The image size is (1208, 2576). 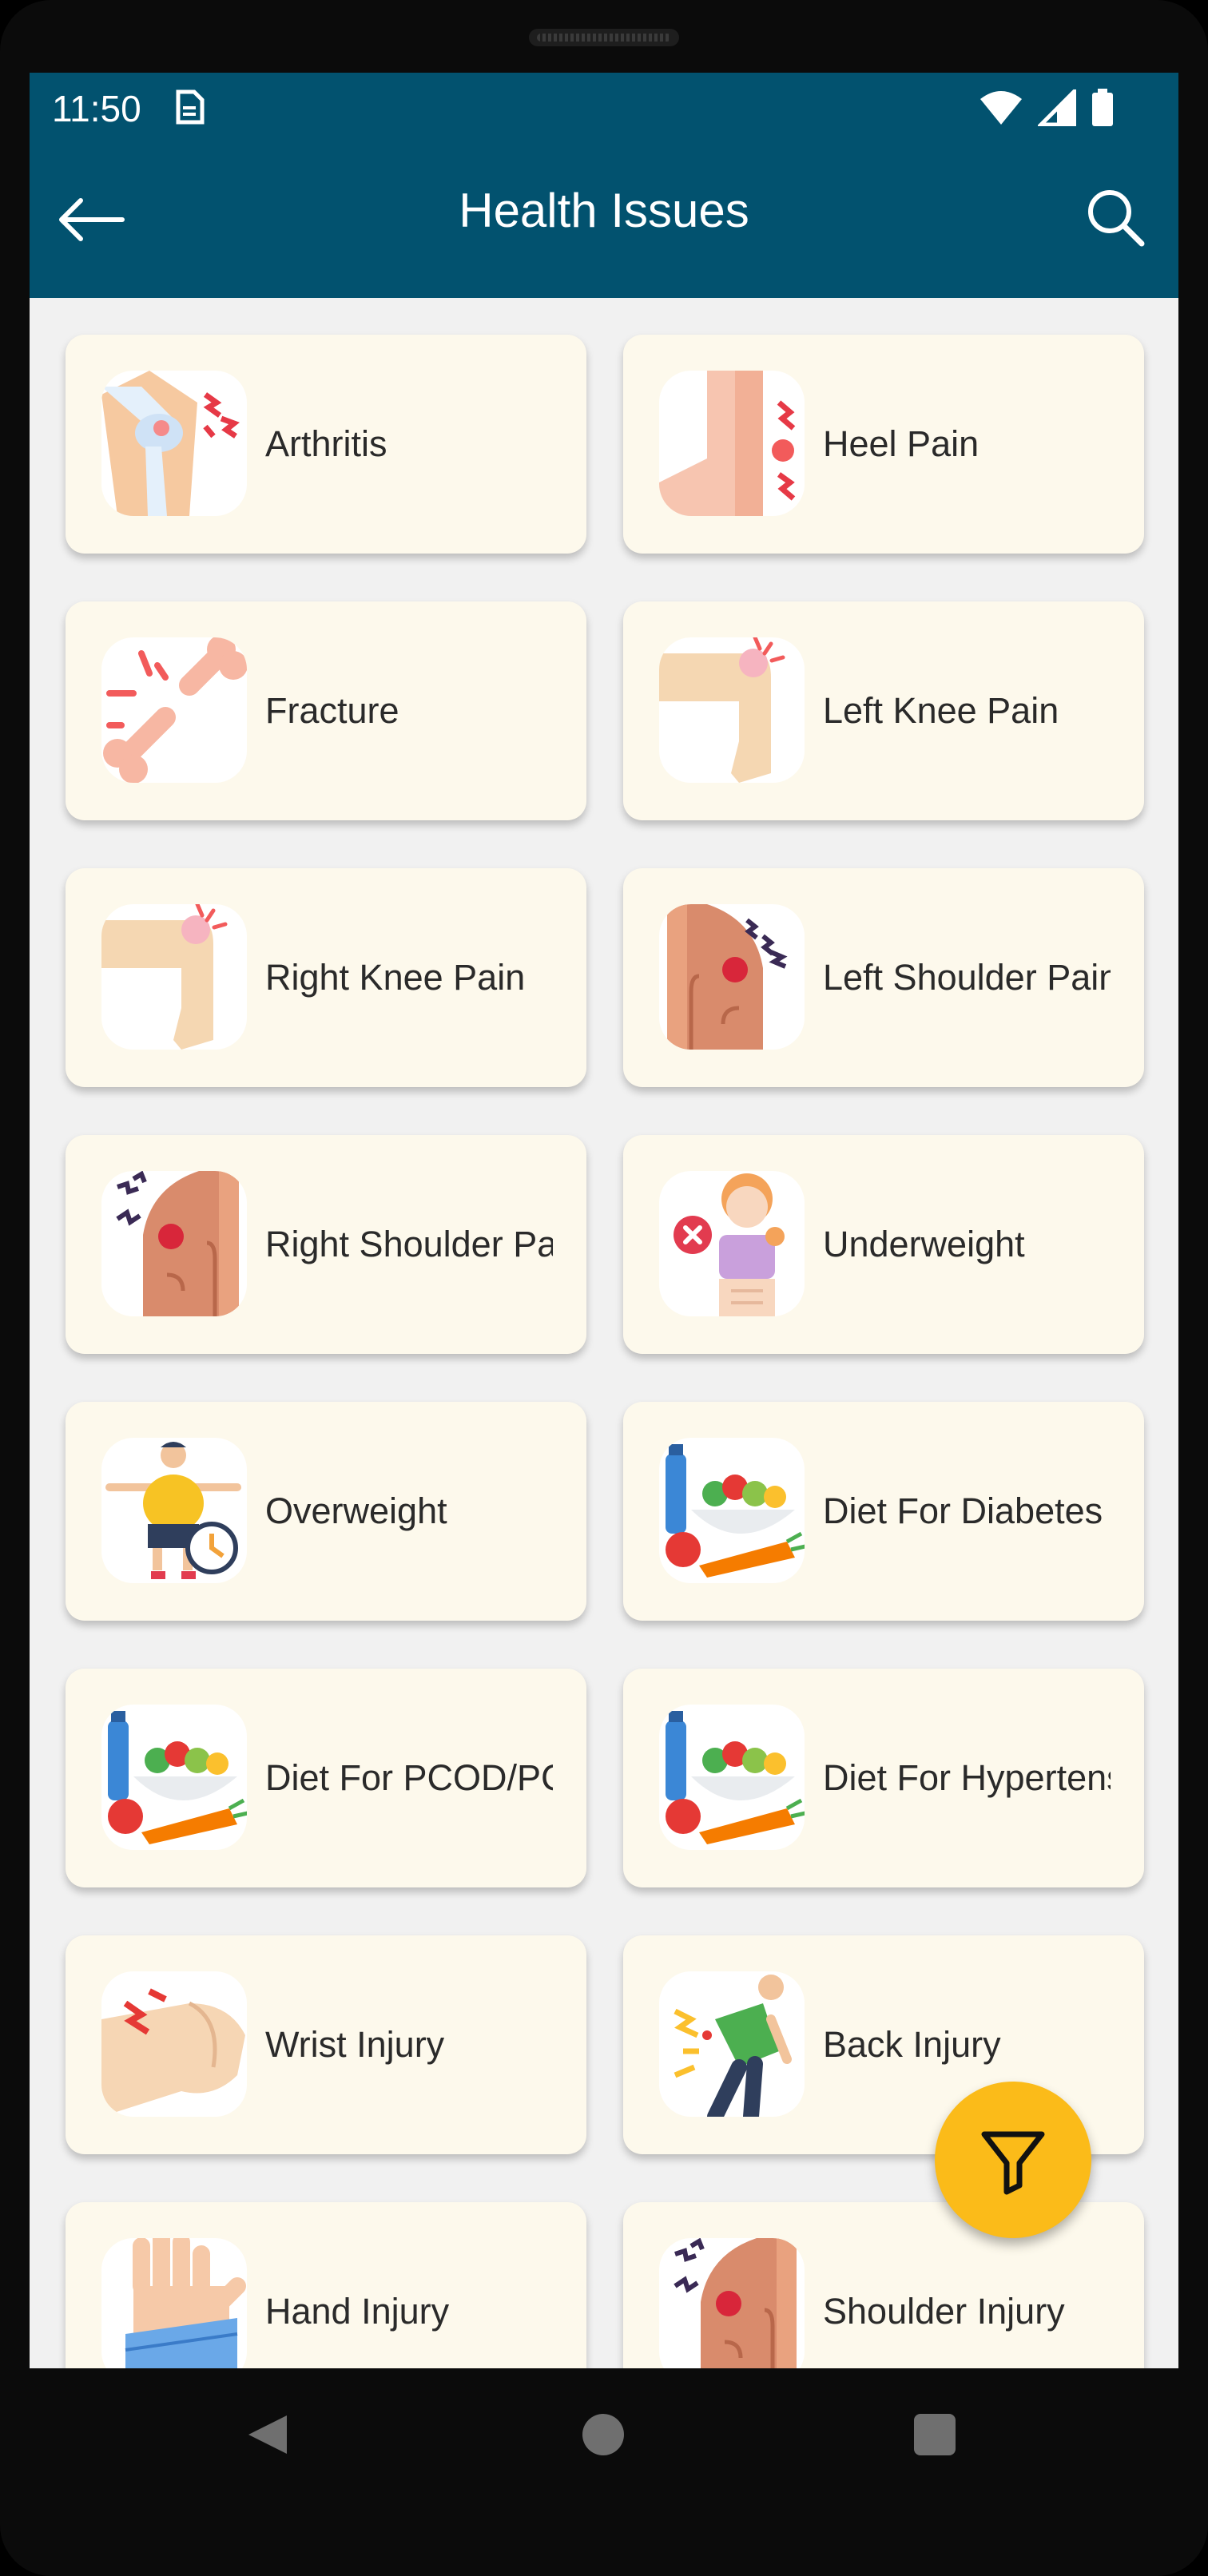 I want to click on system-nav-bar, so click(x=604, y=2436).